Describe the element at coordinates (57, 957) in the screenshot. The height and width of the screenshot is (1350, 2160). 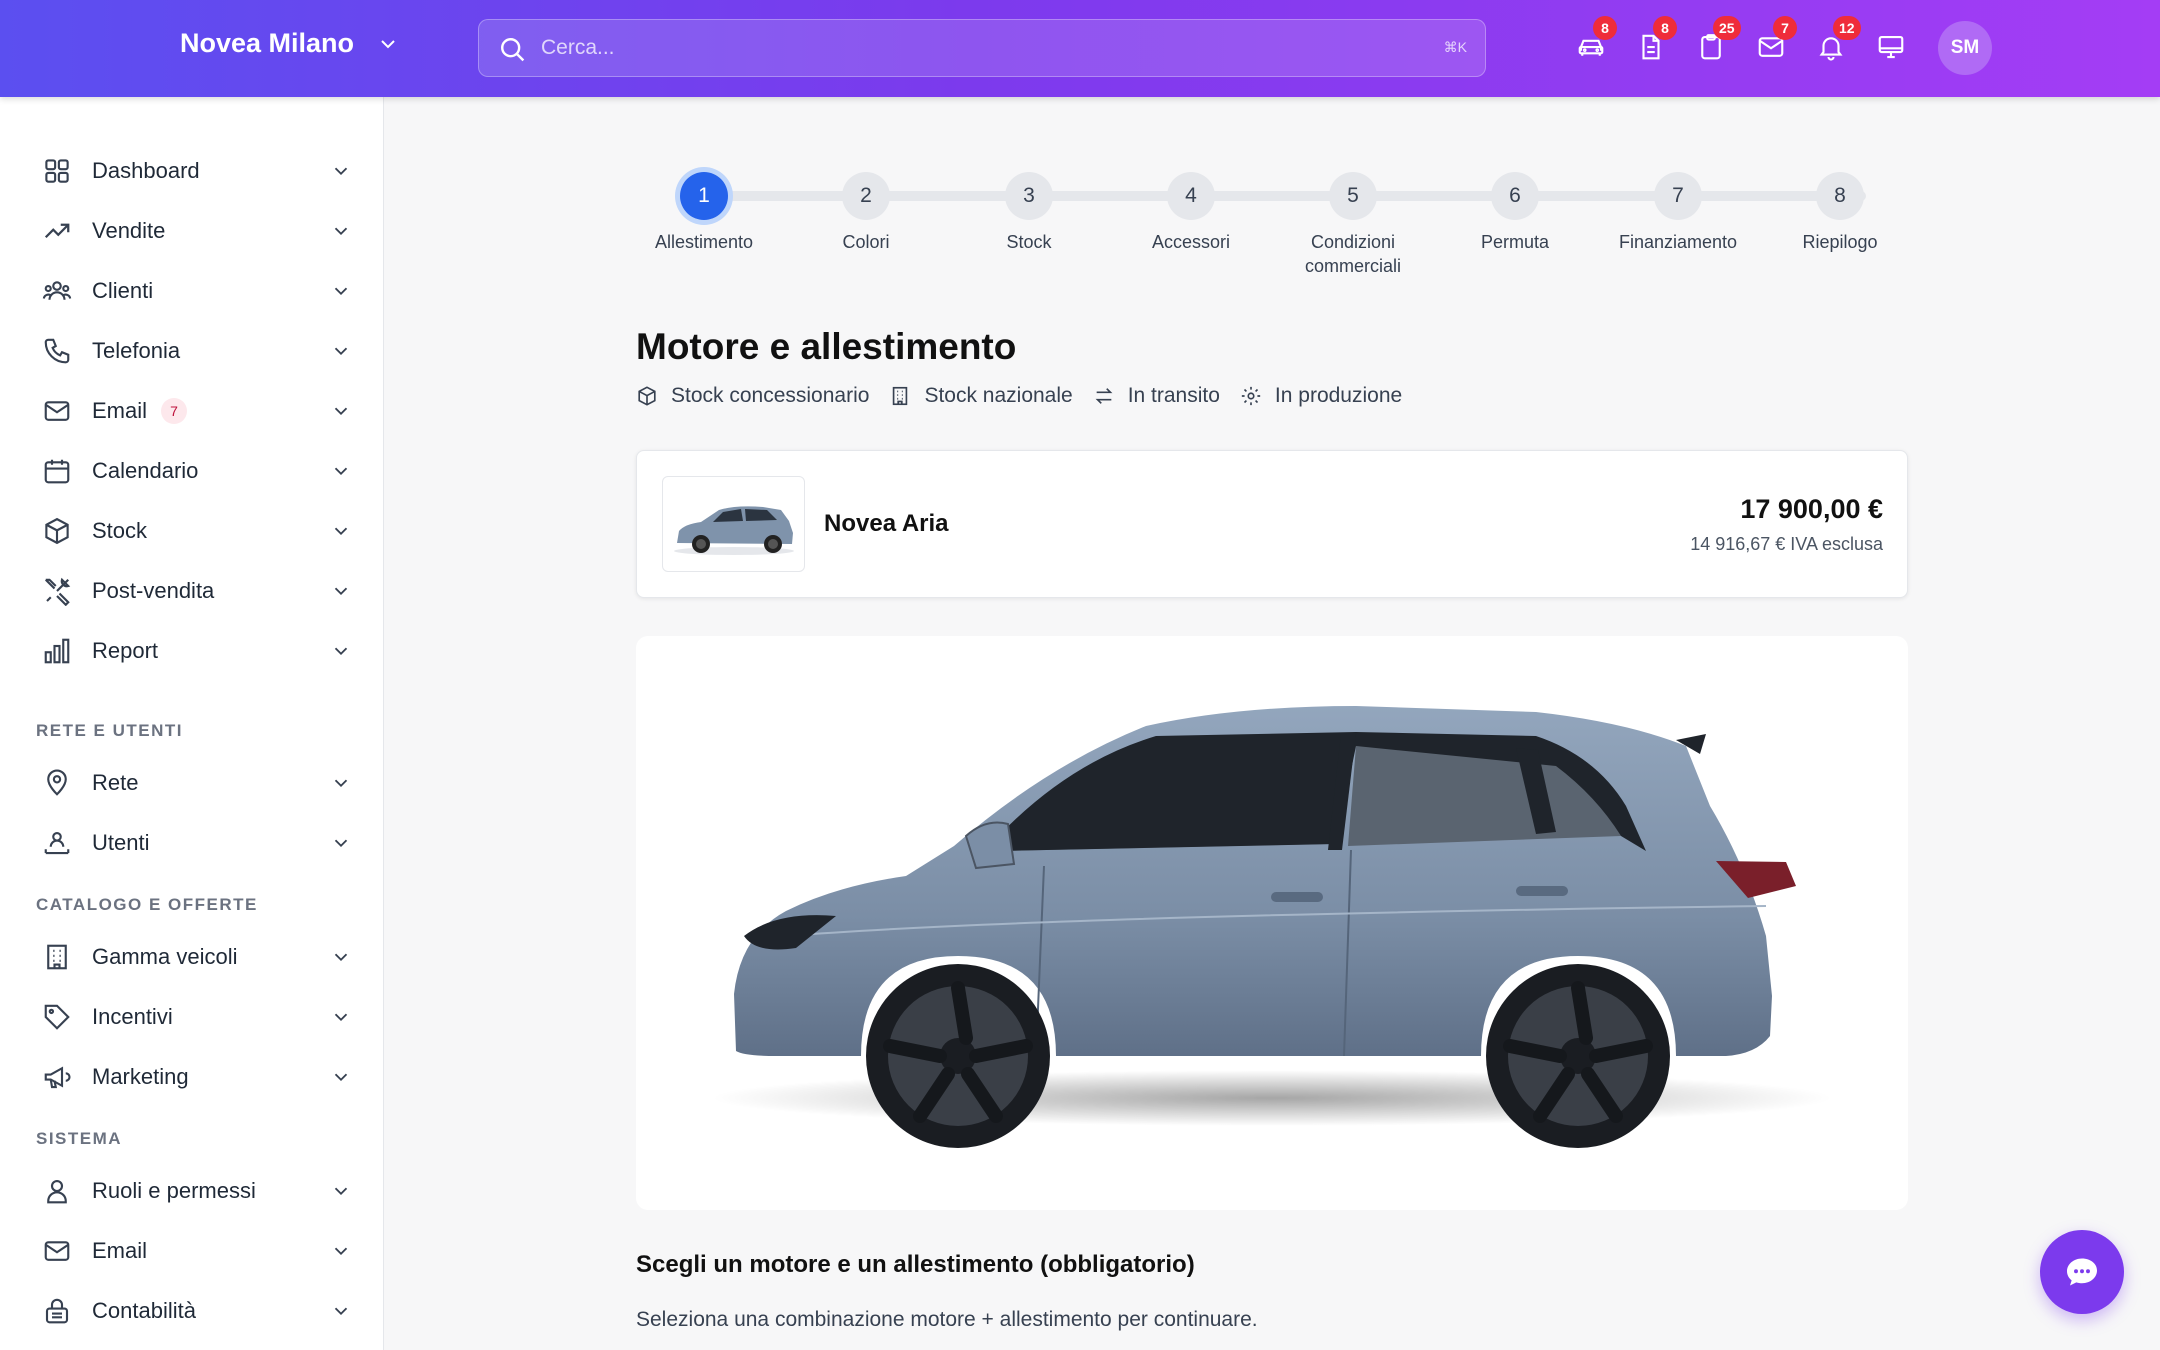
I see `building-icon` at that location.